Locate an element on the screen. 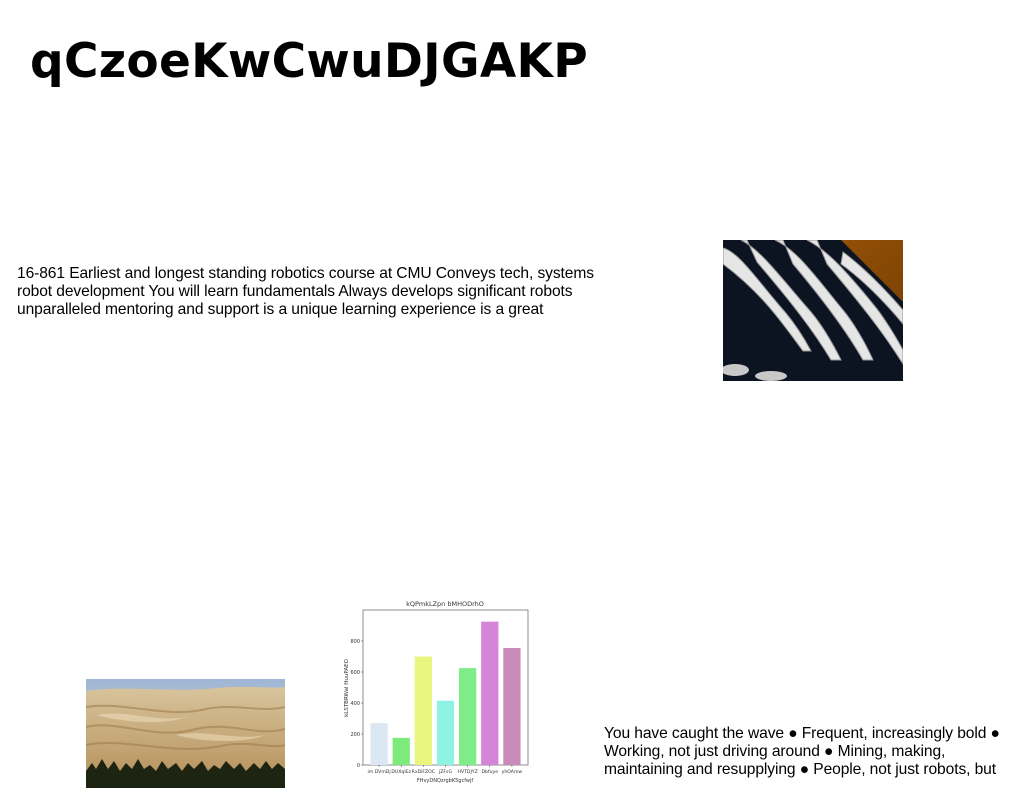 This screenshot has width=1024, height=788. x-tick-label: HVTDJYZ is located at coordinates (468, 772).